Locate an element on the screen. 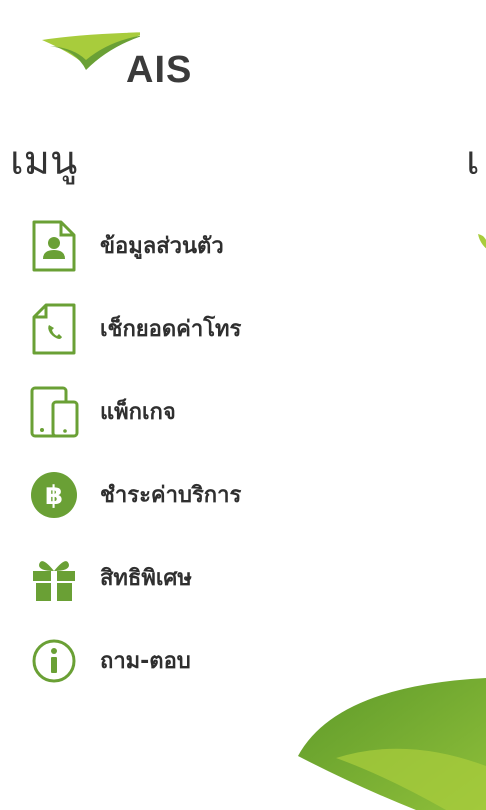  menu-item-label: ข้อมูลส่วนตัว is located at coordinates (162, 246).